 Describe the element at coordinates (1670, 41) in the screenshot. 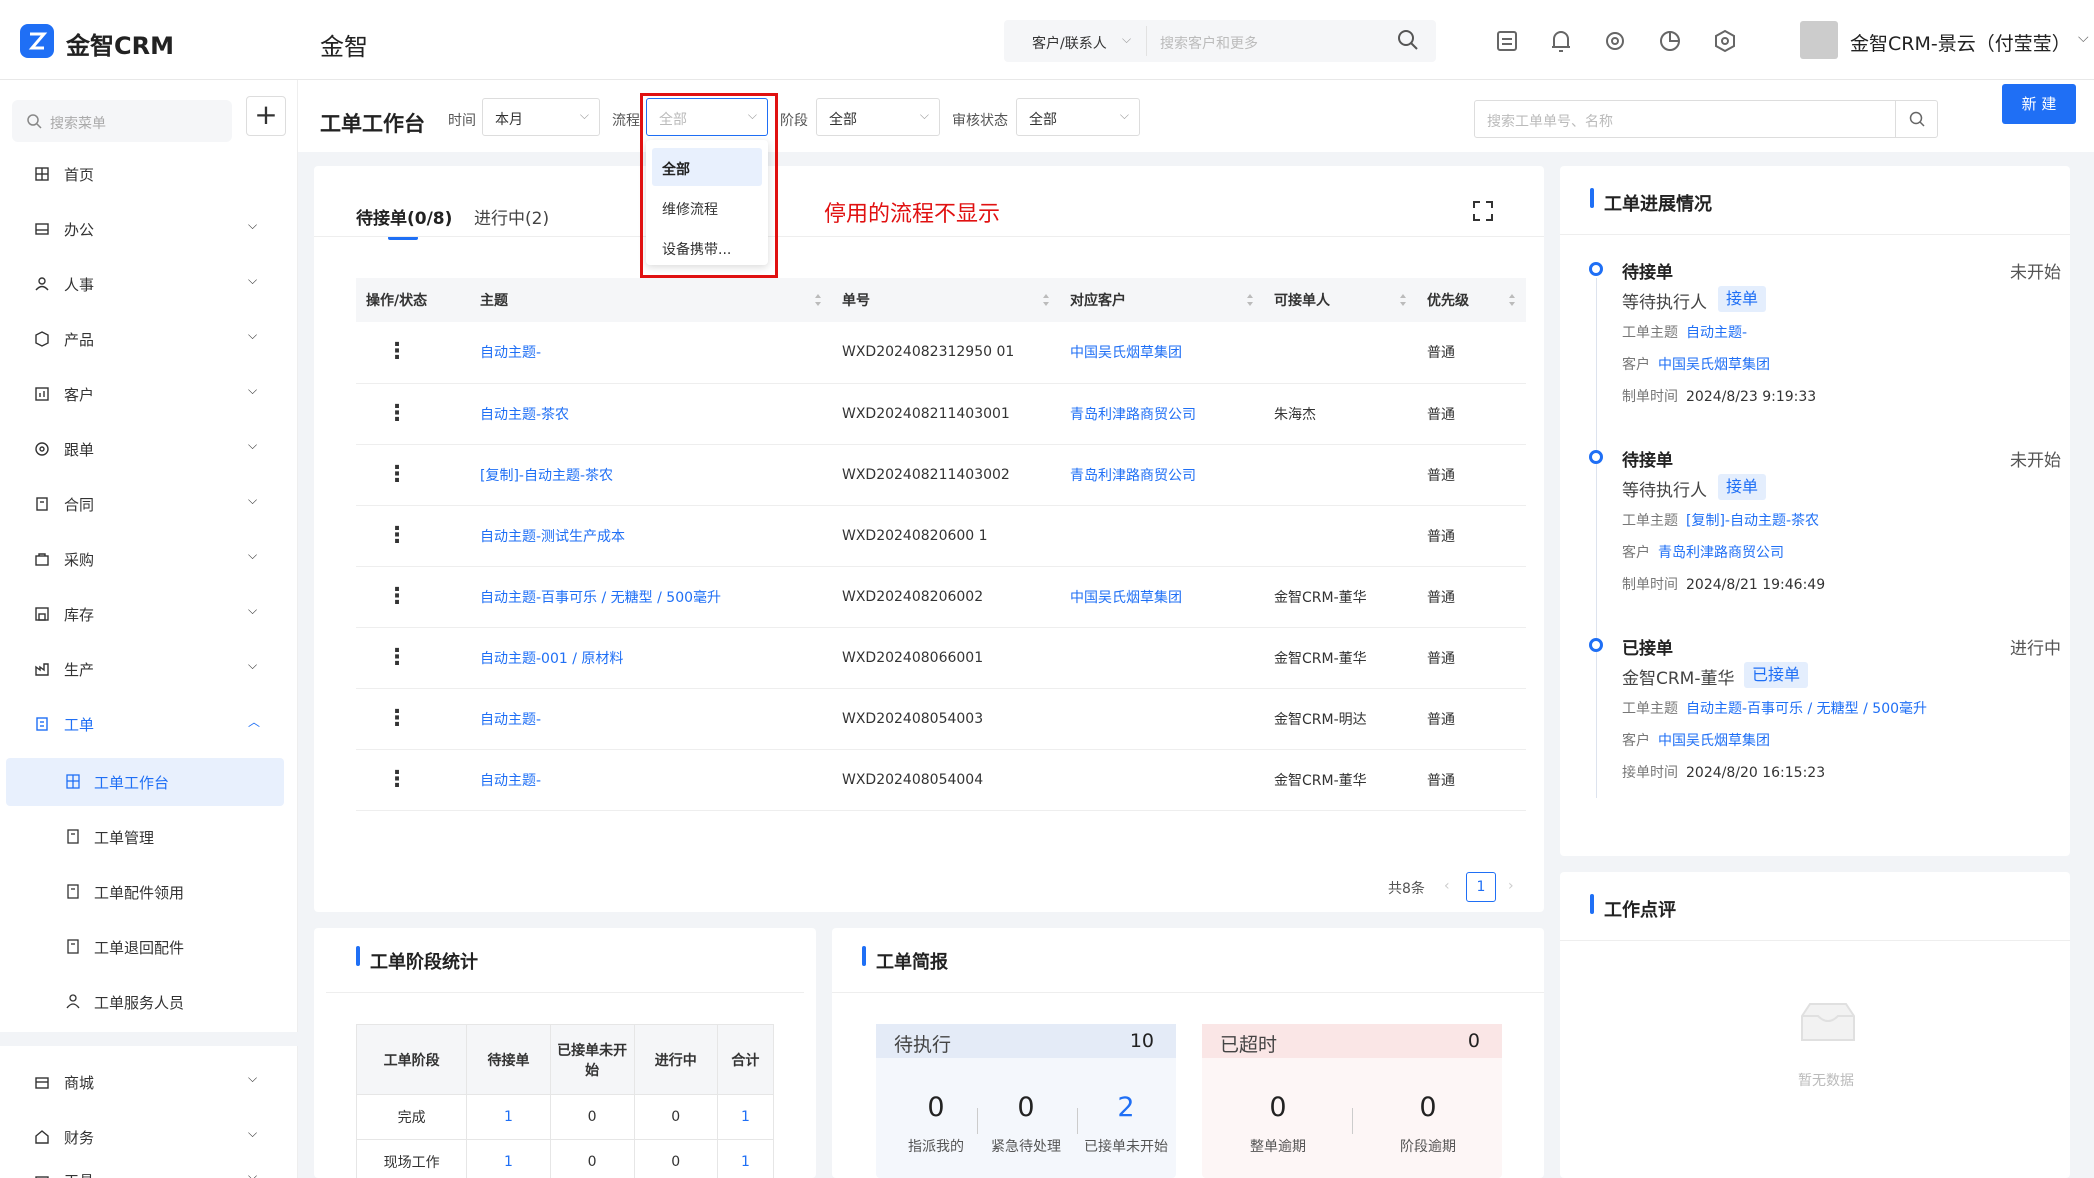

I see `pie-chart-icon` at that location.